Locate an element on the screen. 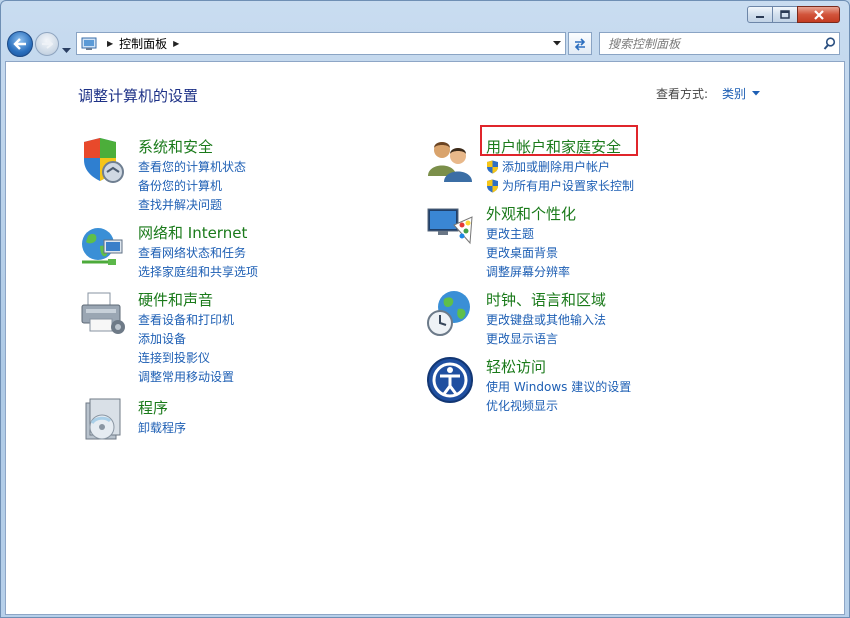  category-links: 查看设备和打印机 添加设备 连接到投影仪 调整常用移动设置 is located at coordinates (186, 348).